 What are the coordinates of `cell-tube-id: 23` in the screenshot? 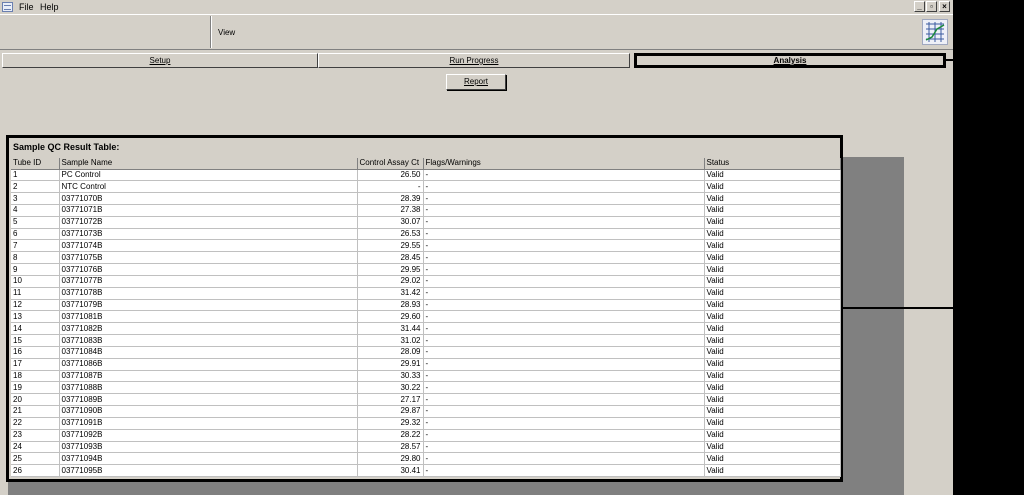 It's located at (35, 435).